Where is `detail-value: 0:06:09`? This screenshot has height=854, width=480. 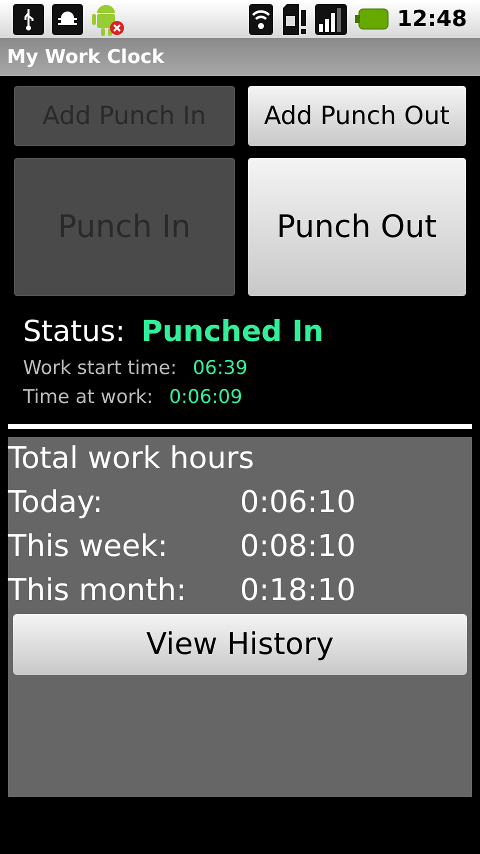 detail-value: 0:06:09 is located at coordinates (205, 397).